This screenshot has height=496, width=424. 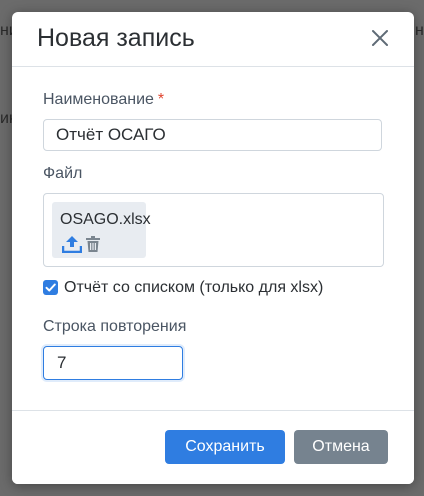 What do you see at coordinates (101, 230) in the screenshot?
I see `file-chip: OSAGO.xlsx` at bounding box center [101, 230].